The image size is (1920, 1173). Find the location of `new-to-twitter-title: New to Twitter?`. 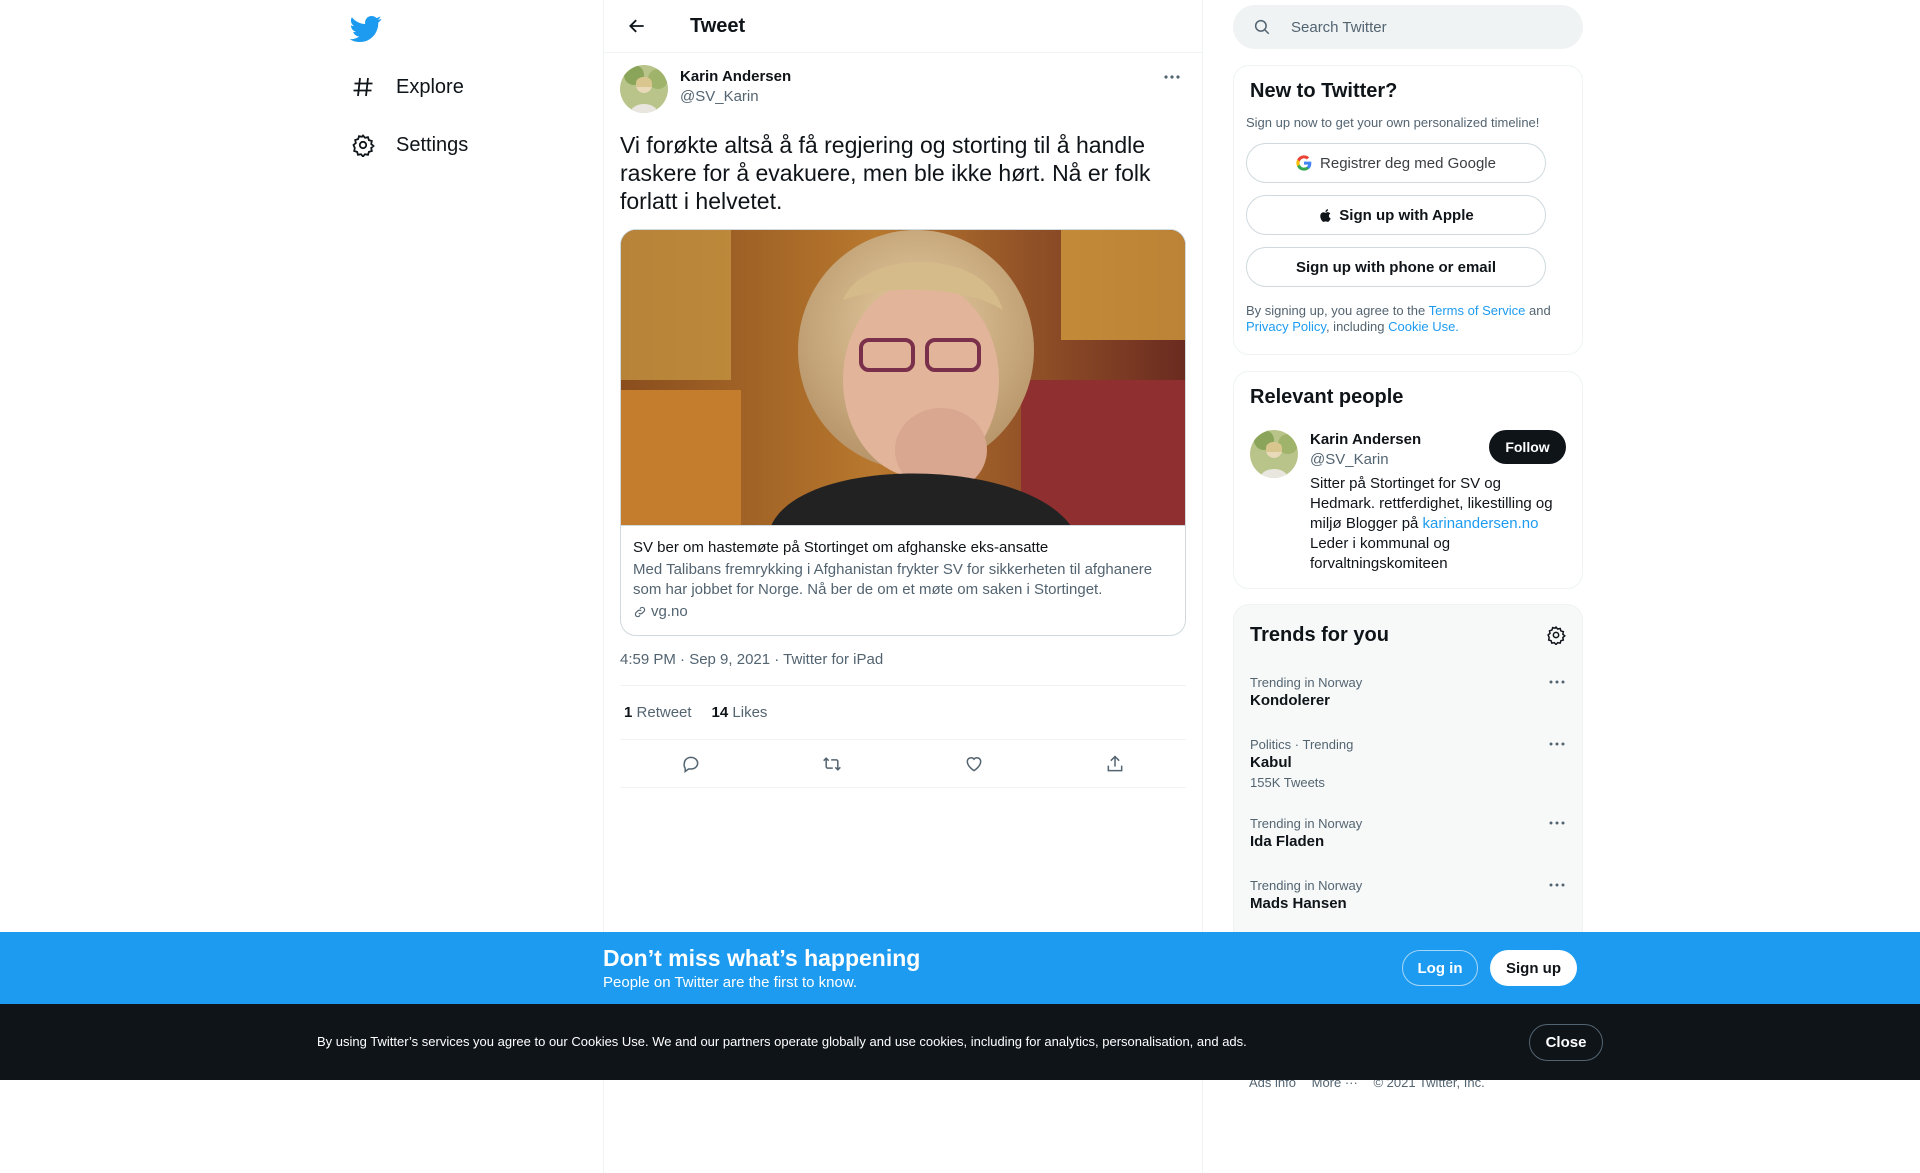

new-to-twitter-title: New to Twitter? is located at coordinates (1324, 91).